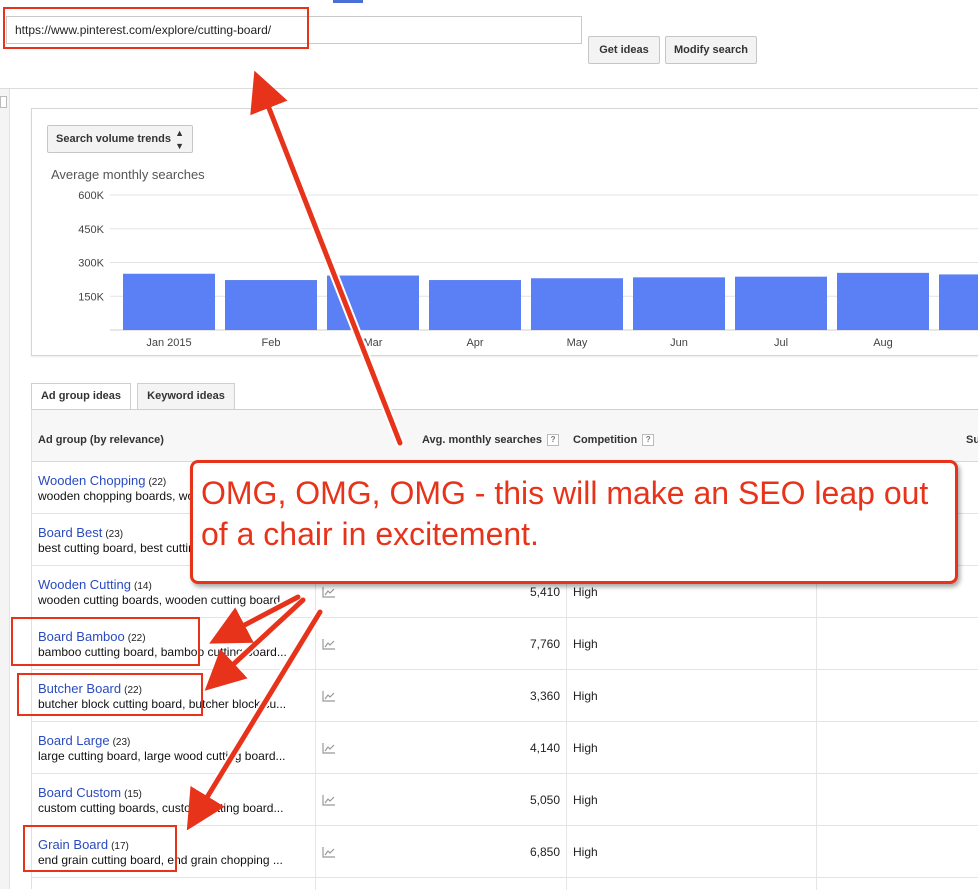 The height and width of the screenshot is (890, 978). What do you see at coordinates (255, 644) in the screenshot?
I see `arrow-to-butcher-board` at bounding box center [255, 644].